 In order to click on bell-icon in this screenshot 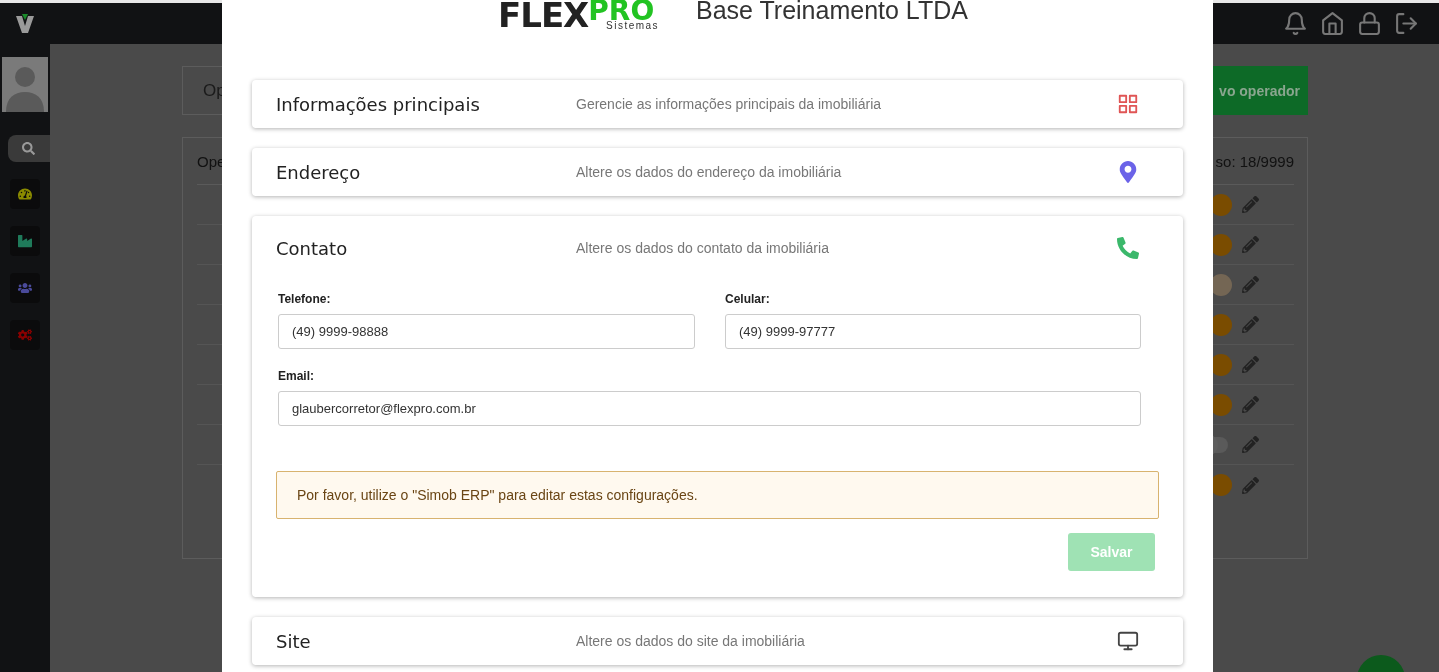, I will do `click(1295, 23)`.